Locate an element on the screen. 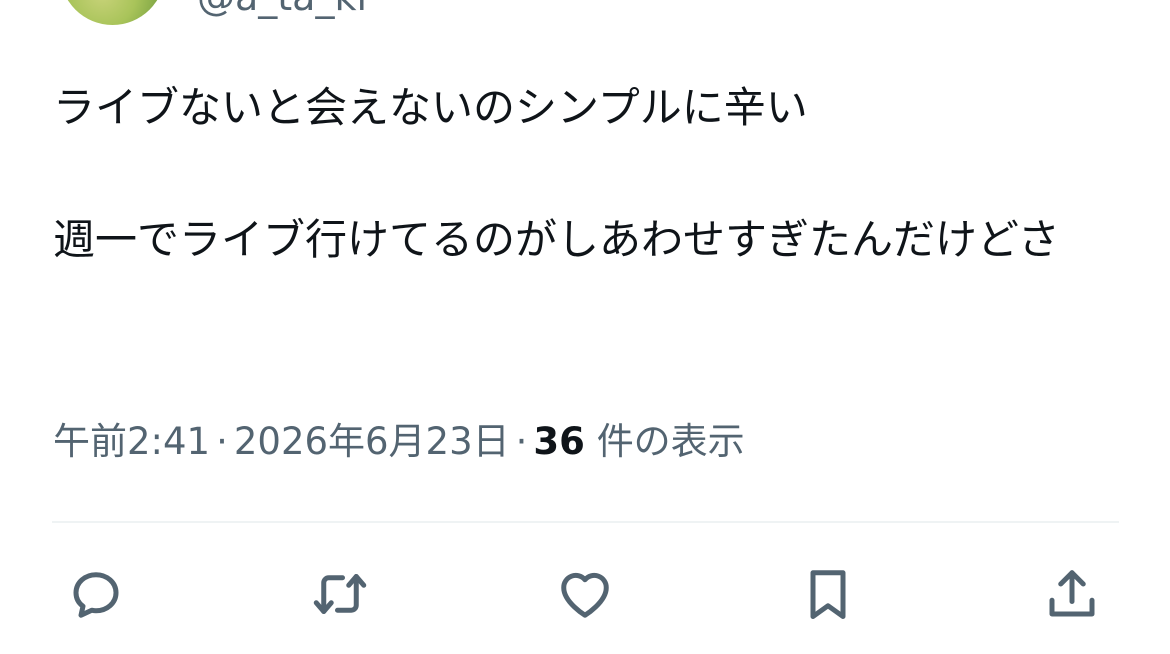 Image resolution: width=1170 pixels, height=654 pixels. retweet-icon is located at coordinates (340, 594).